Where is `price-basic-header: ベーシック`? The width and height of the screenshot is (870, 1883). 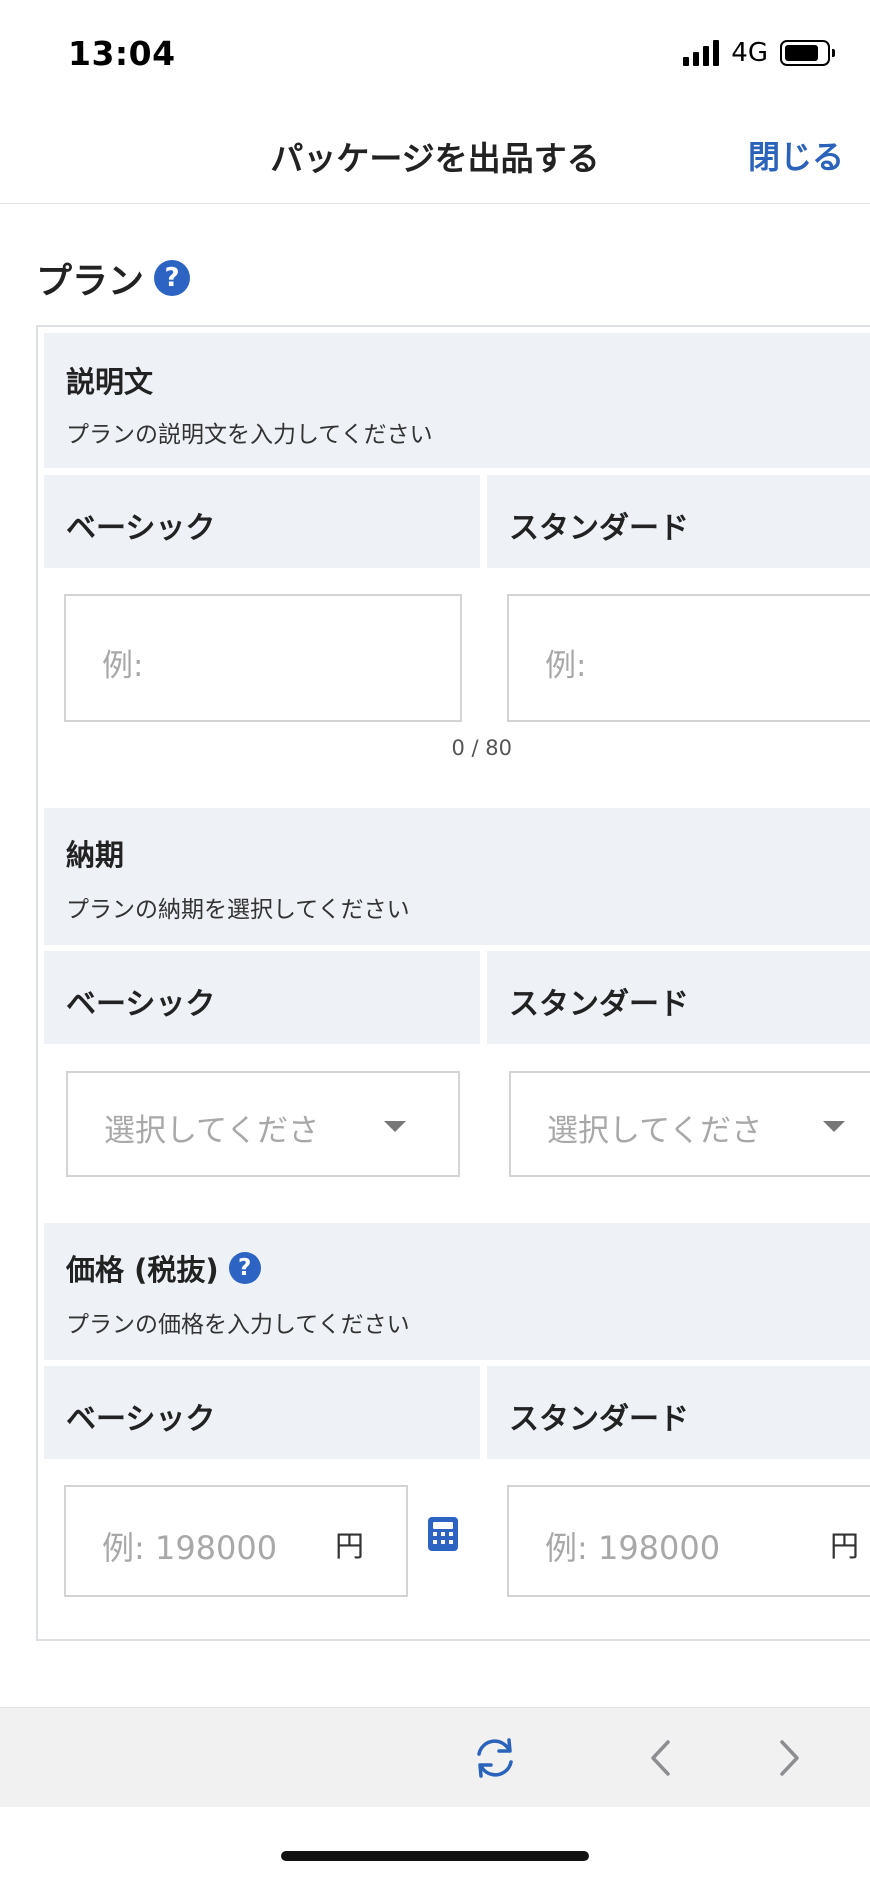 price-basic-header: ベーシック is located at coordinates (262, 1412).